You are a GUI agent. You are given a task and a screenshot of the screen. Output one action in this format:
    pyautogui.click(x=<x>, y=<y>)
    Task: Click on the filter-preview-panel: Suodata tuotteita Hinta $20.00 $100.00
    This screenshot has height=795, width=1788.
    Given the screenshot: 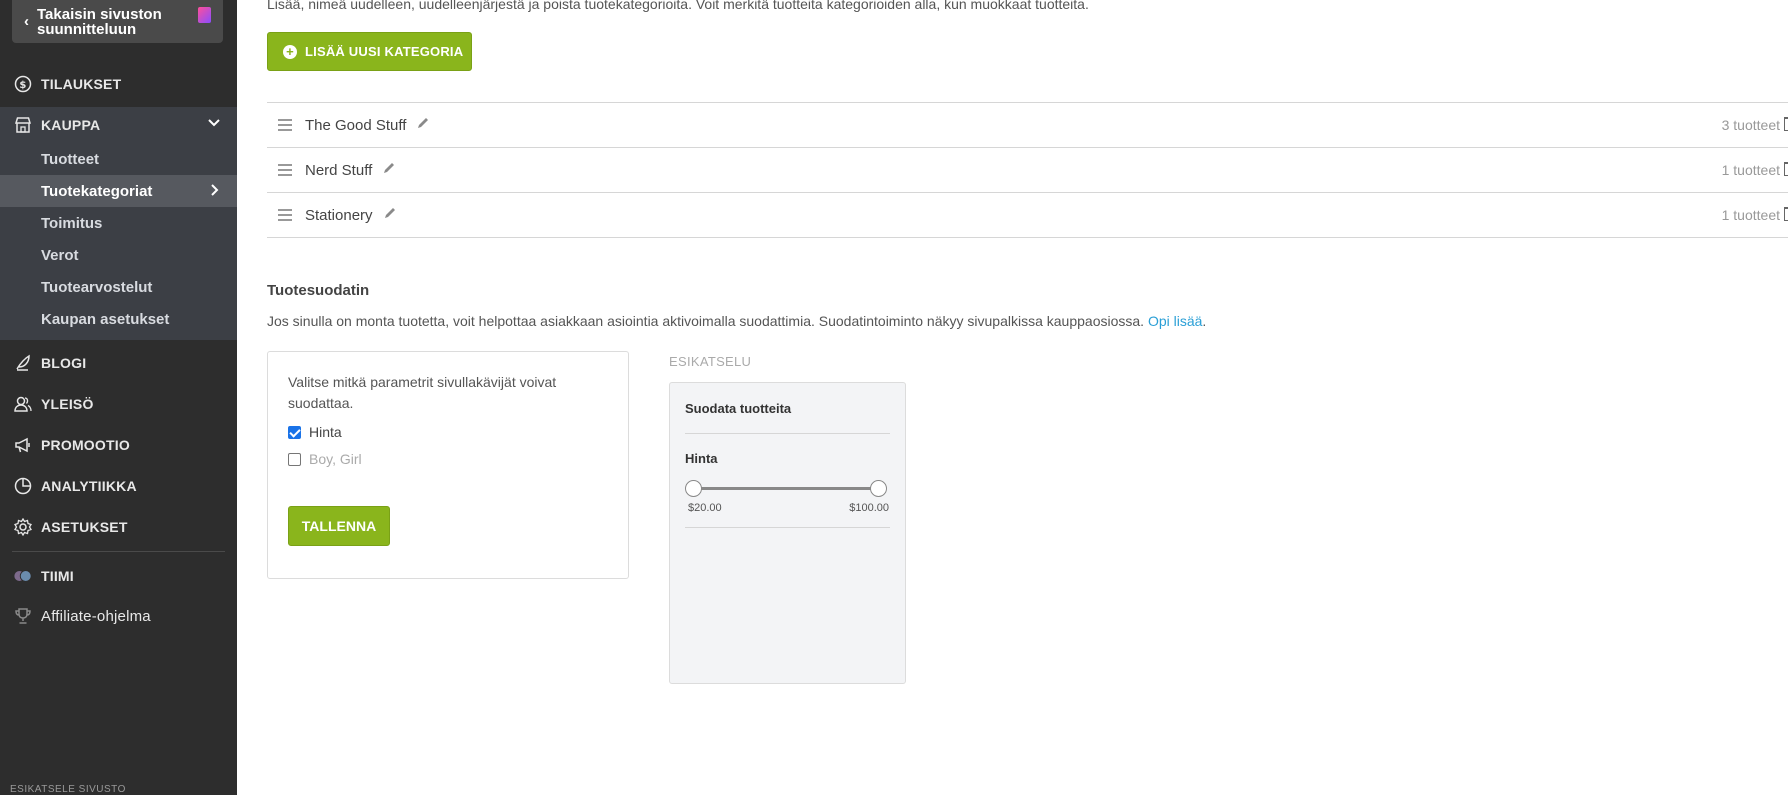 What is the action you would take?
    pyautogui.click(x=787, y=533)
    